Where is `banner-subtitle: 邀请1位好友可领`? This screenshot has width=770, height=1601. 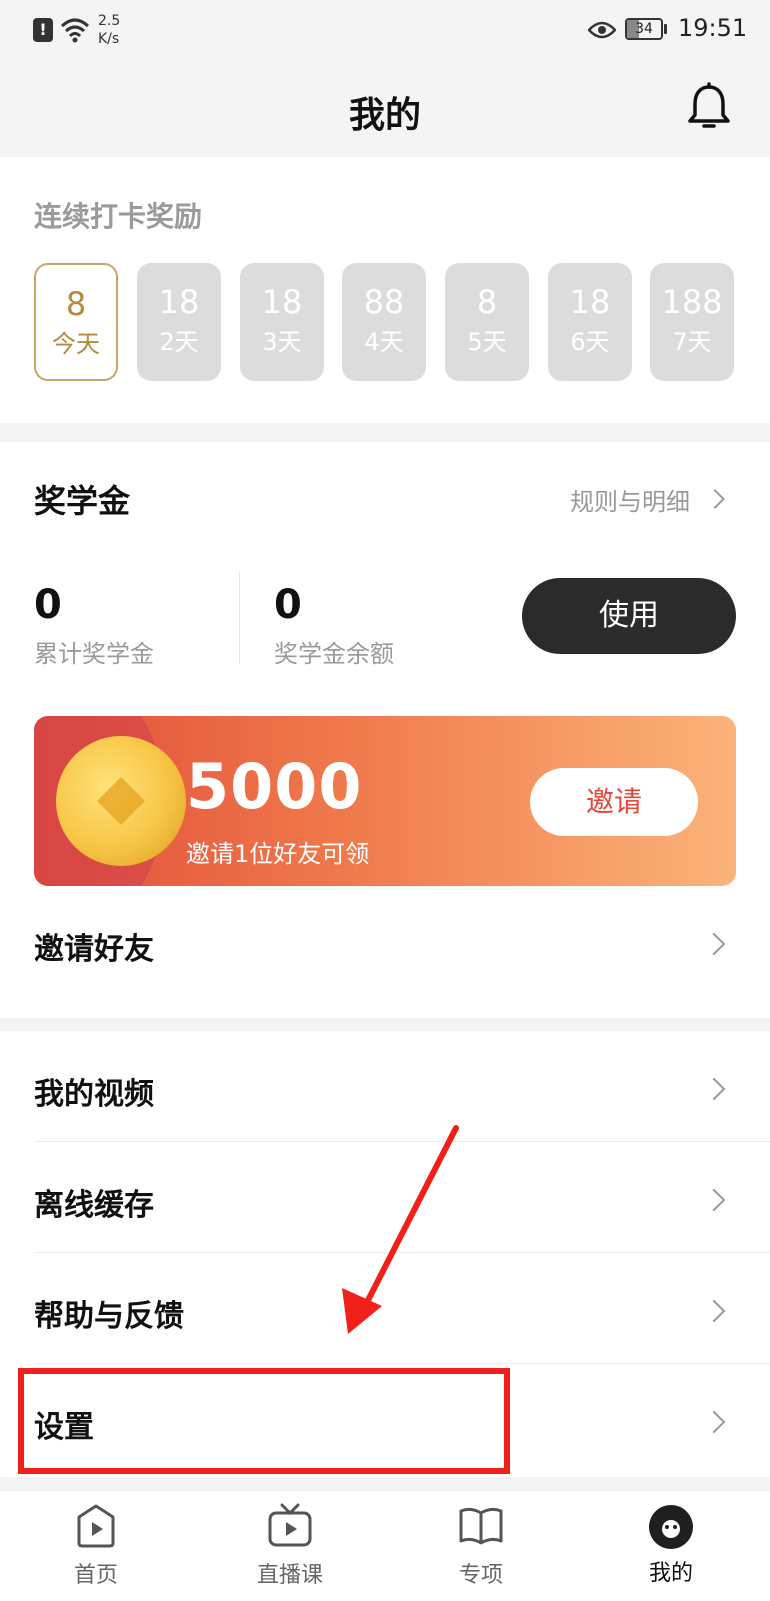
banner-subtitle: 邀请1位好友可领 is located at coordinates (278, 854).